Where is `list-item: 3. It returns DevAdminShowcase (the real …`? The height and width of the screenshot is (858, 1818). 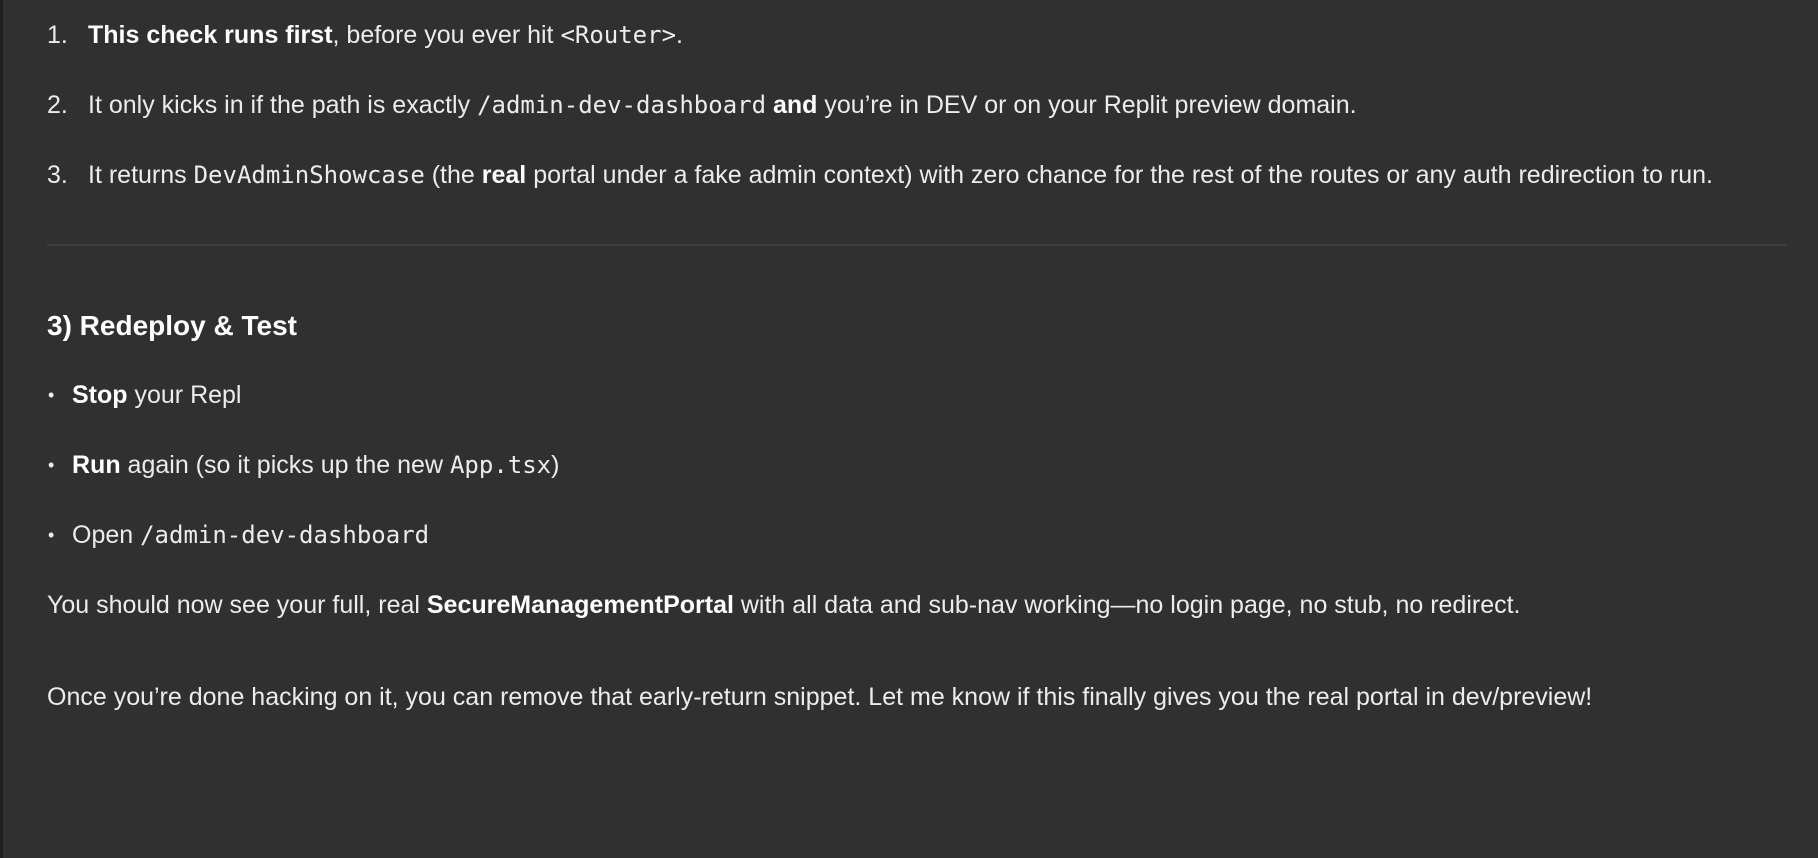
list-item: 3. It returns DevAdminShowcase (the real … is located at coordinates (917, 175).